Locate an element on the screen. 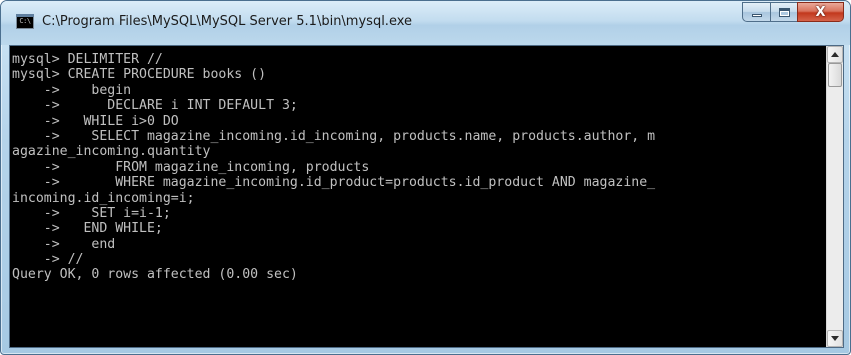 This screenshot has width=851, height=355. console-line: mysql> DELIMITER // is located at coordinates (87, 59).